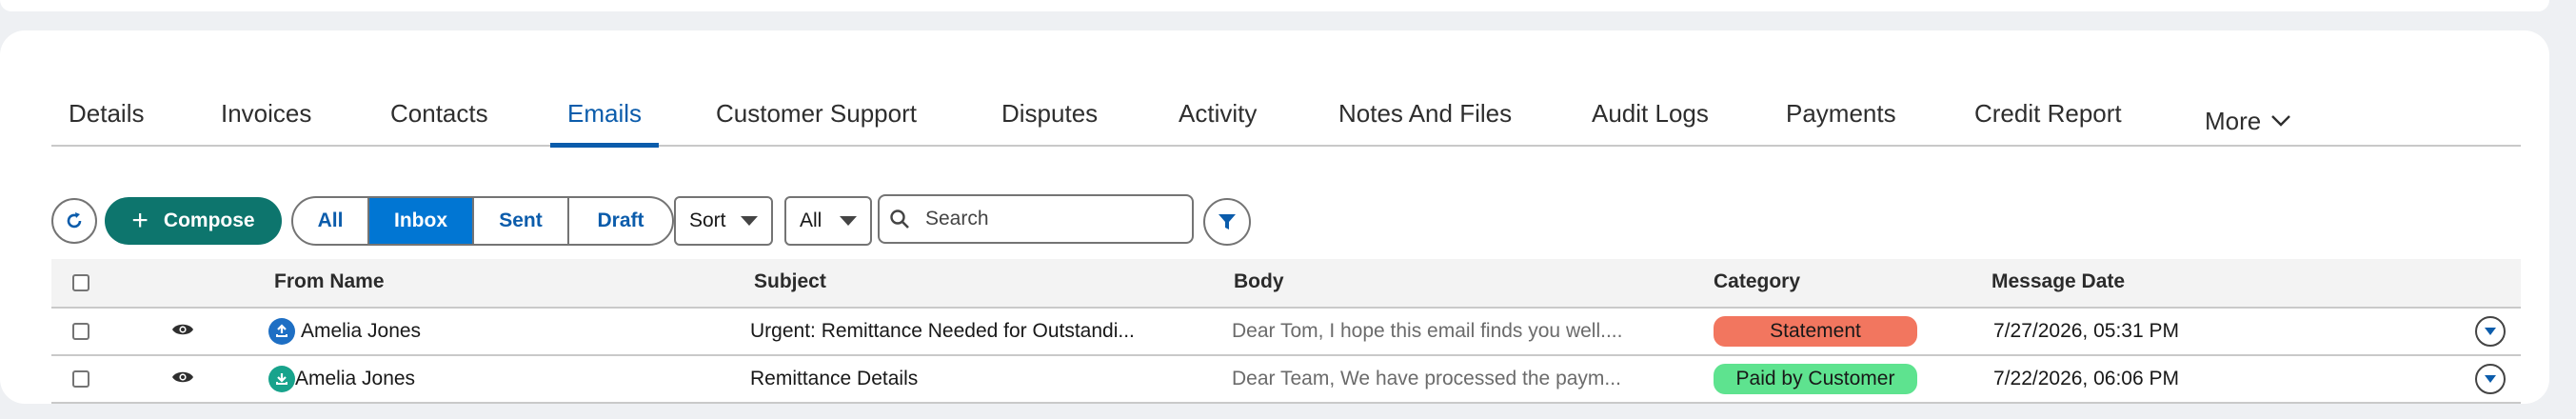  Describe the element at coordinates (707, 220) in the screenshot. I see `sort-label: Sort` at that location.